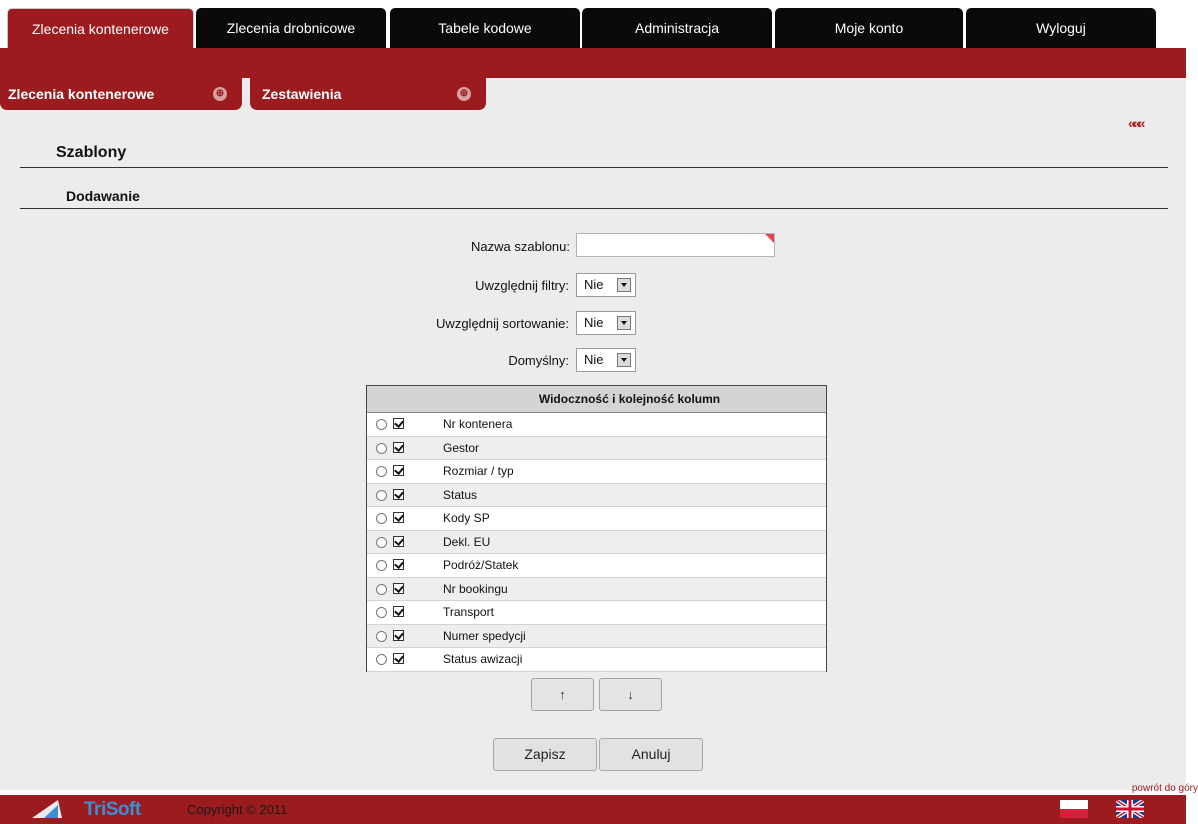  I want to click on required-marker-icon, so click(769, 238).